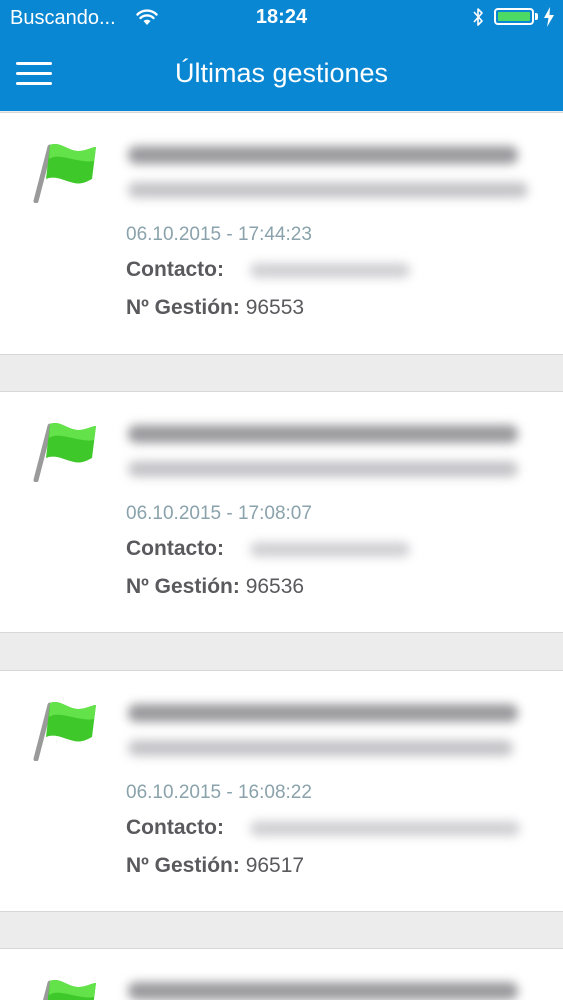 This screenshot has height=1000, width=563. What do you see at coordinates (275, 865) in the screenshot?
I see `gestion-number: 96517` at bounding box center [275, 865].